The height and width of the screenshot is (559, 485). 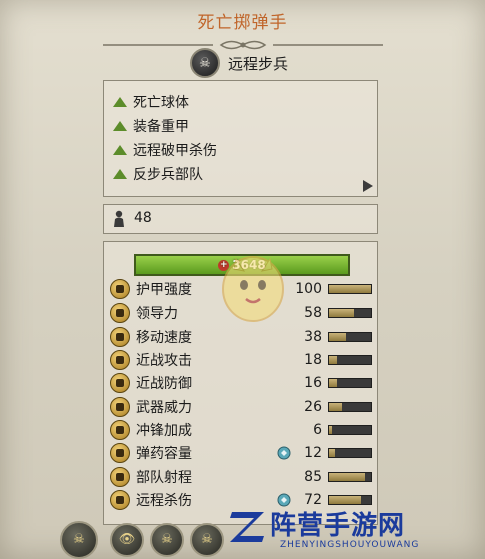 What do you see at coordinates (164, 361) in the screenshot?
I see `stat-label: 近战攻击` at bounding box center [164, 361].